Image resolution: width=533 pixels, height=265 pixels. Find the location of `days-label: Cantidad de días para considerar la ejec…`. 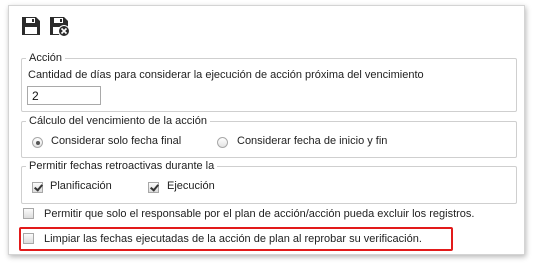

days-label: Cantidad de días para considerar la ejec… is located at coordinates (226, 75).